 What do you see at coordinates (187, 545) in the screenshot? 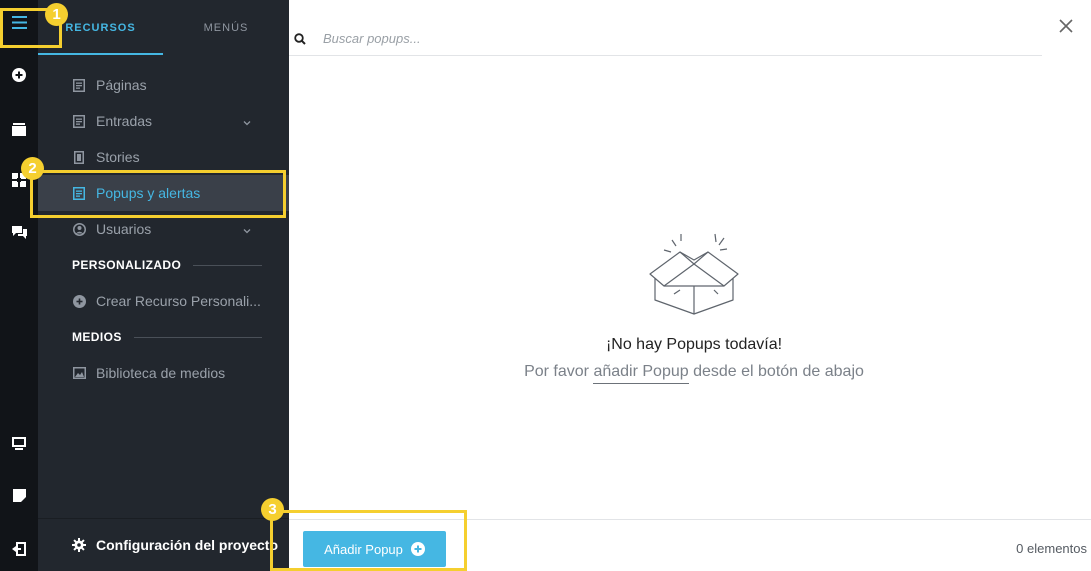
I see `project-settings-label: Configuración del proyecto` at bounding box center [187, 545].